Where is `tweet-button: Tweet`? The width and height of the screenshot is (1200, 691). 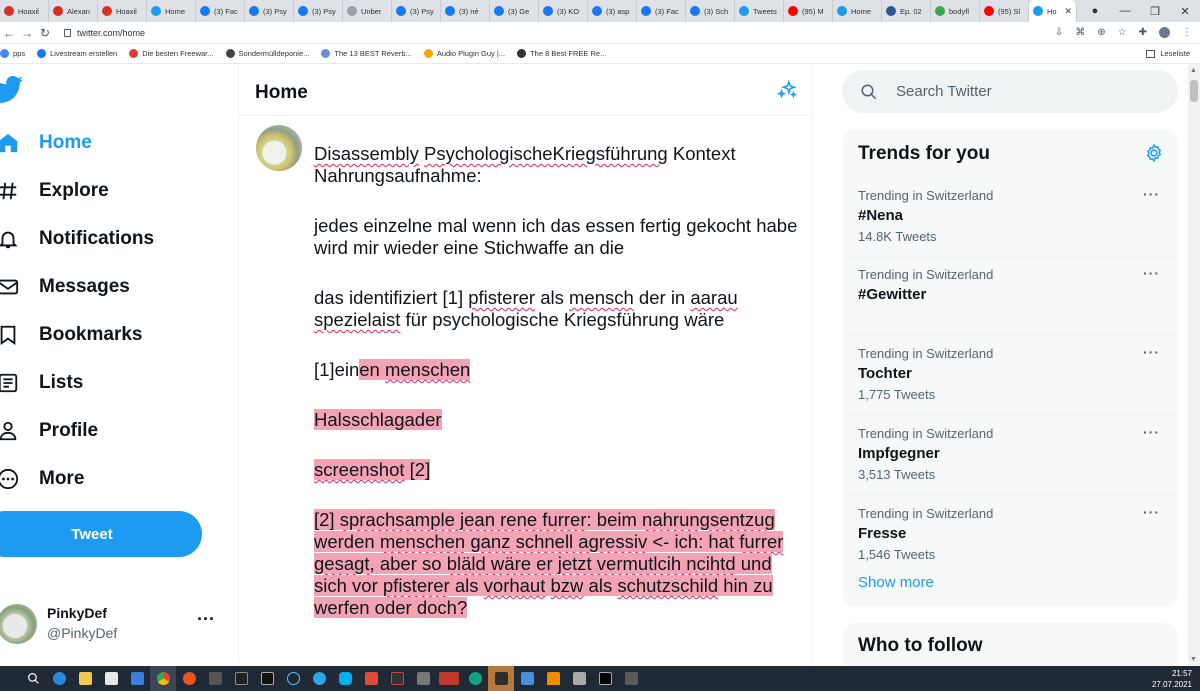
tweet-button: Tweet is located at coordinates (101, 534).